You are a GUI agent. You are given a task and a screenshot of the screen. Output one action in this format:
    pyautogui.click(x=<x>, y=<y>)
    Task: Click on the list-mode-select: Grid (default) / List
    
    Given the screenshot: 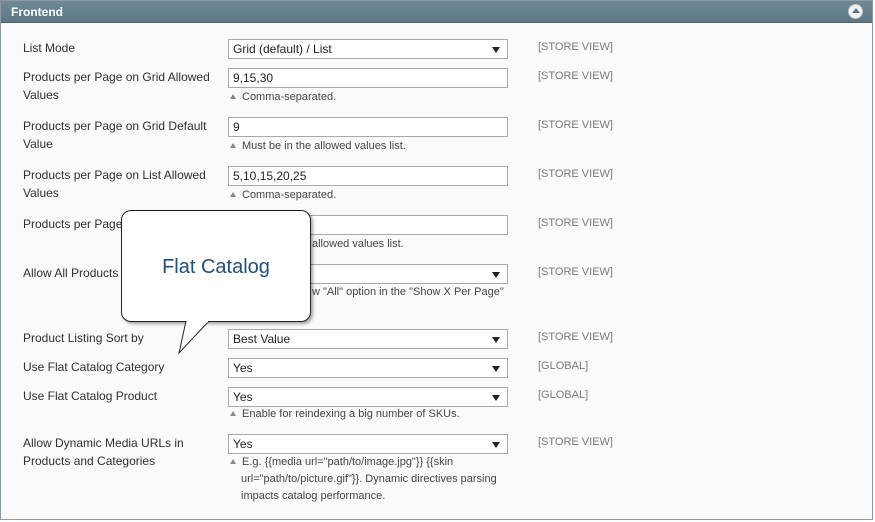 What is the action you would take?
    pyautogui.click(x=368, y=49)
    